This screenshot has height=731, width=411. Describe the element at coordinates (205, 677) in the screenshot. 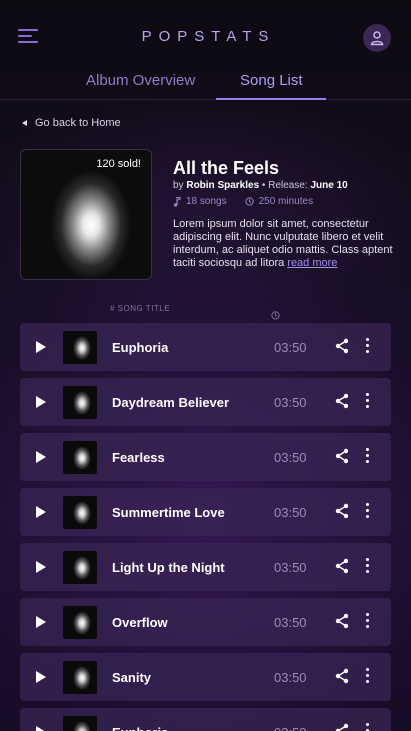

I see `song-row: Sanity 03:50` at that location.